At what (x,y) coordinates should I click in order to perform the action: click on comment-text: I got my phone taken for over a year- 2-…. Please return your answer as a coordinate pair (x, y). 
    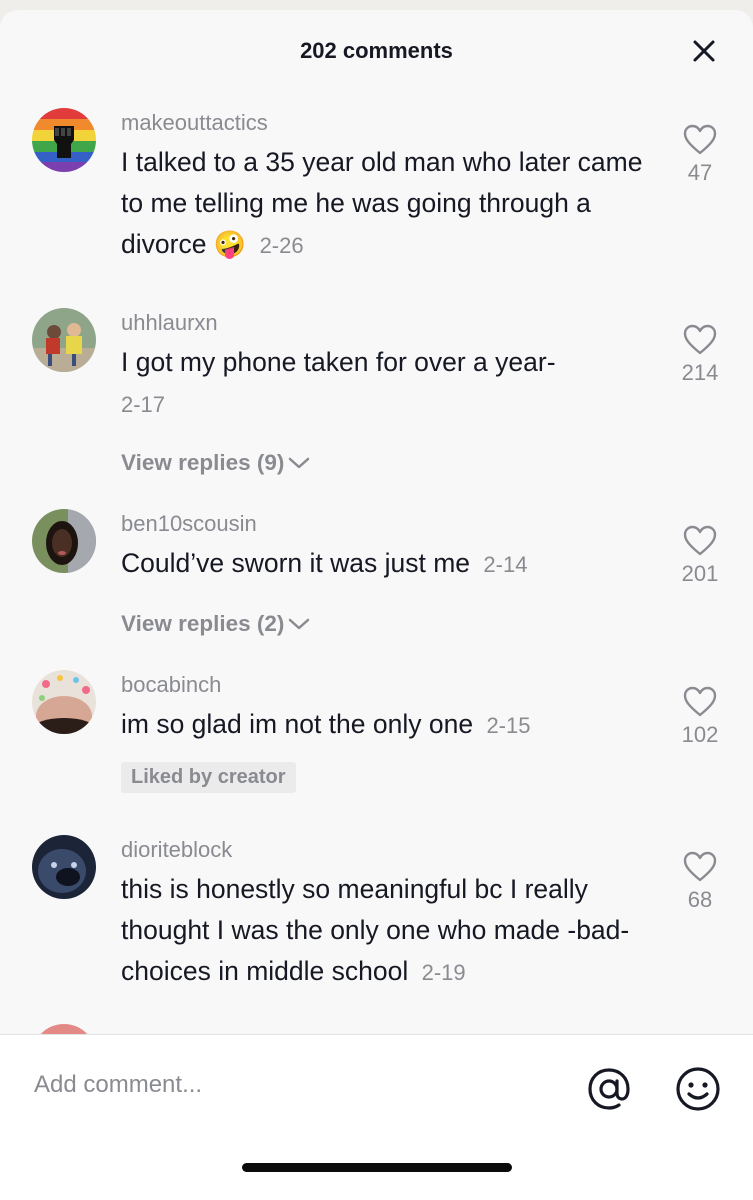
    Looking at the image, I should click on (388, 383).